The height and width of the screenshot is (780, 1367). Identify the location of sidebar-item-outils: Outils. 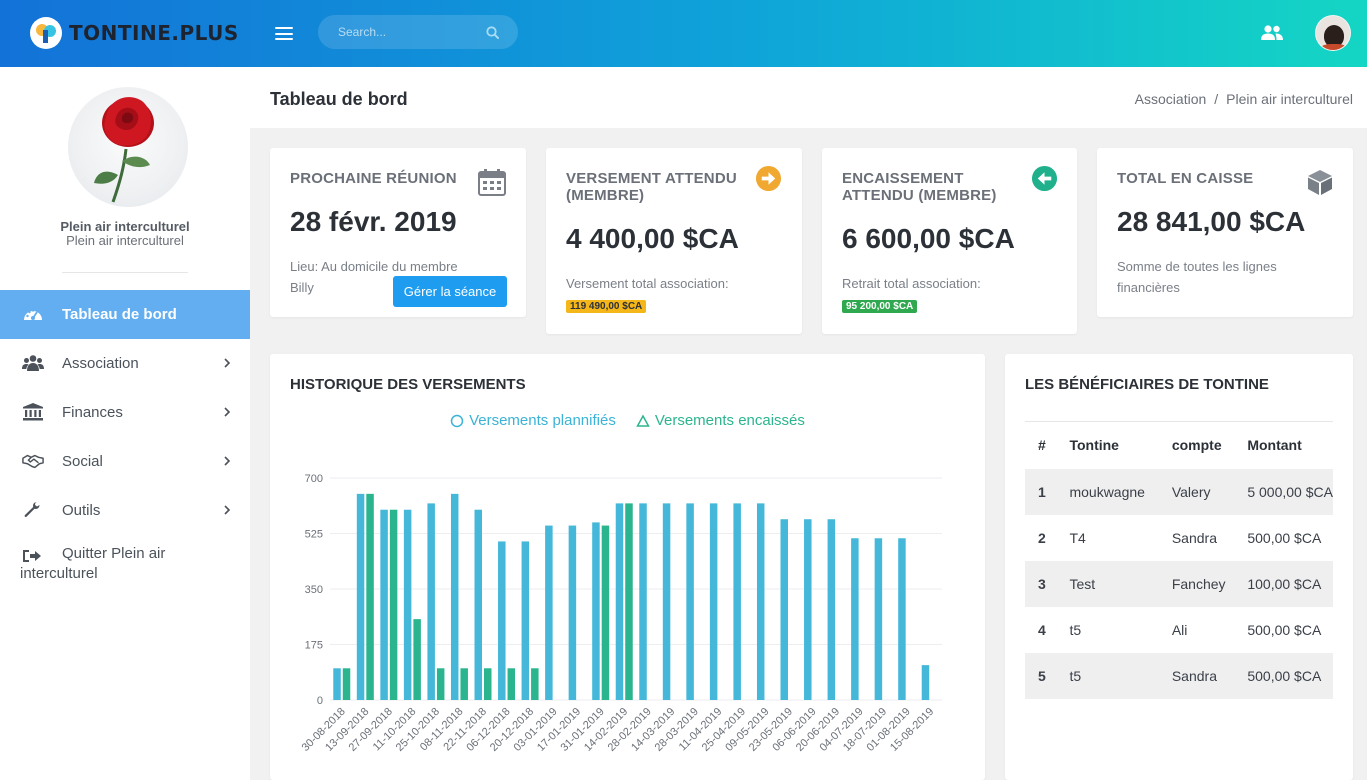
(125, 510).